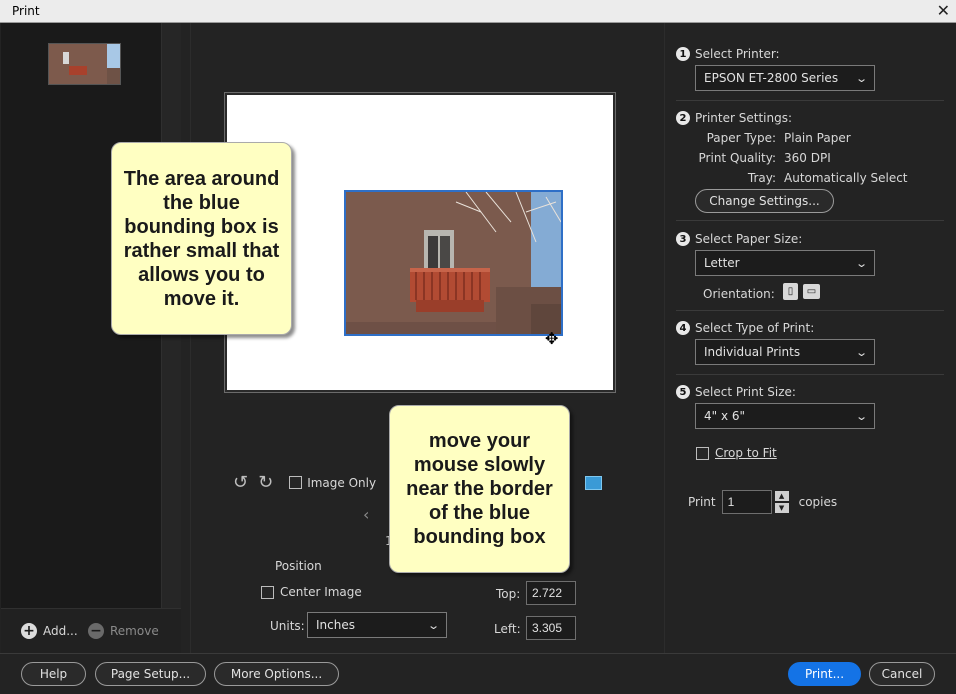 The image size is (956, 694). I want to click on remove-button: − Remove, so click(123, 631).